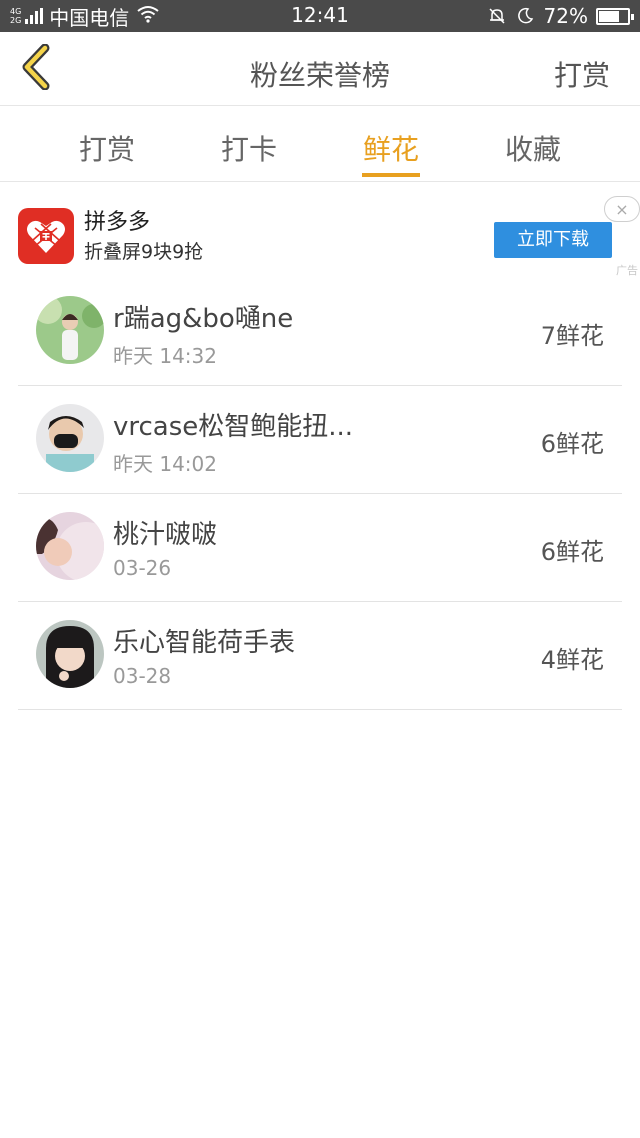 The height and width of the screenshot is (1138, 640). What do you see at coordinates (320, 332) in the screenshot?
I see `list-item: r踹ag&bo嗵ne 昨天 14:32 7鲜花` at bounding box center [320, 332].